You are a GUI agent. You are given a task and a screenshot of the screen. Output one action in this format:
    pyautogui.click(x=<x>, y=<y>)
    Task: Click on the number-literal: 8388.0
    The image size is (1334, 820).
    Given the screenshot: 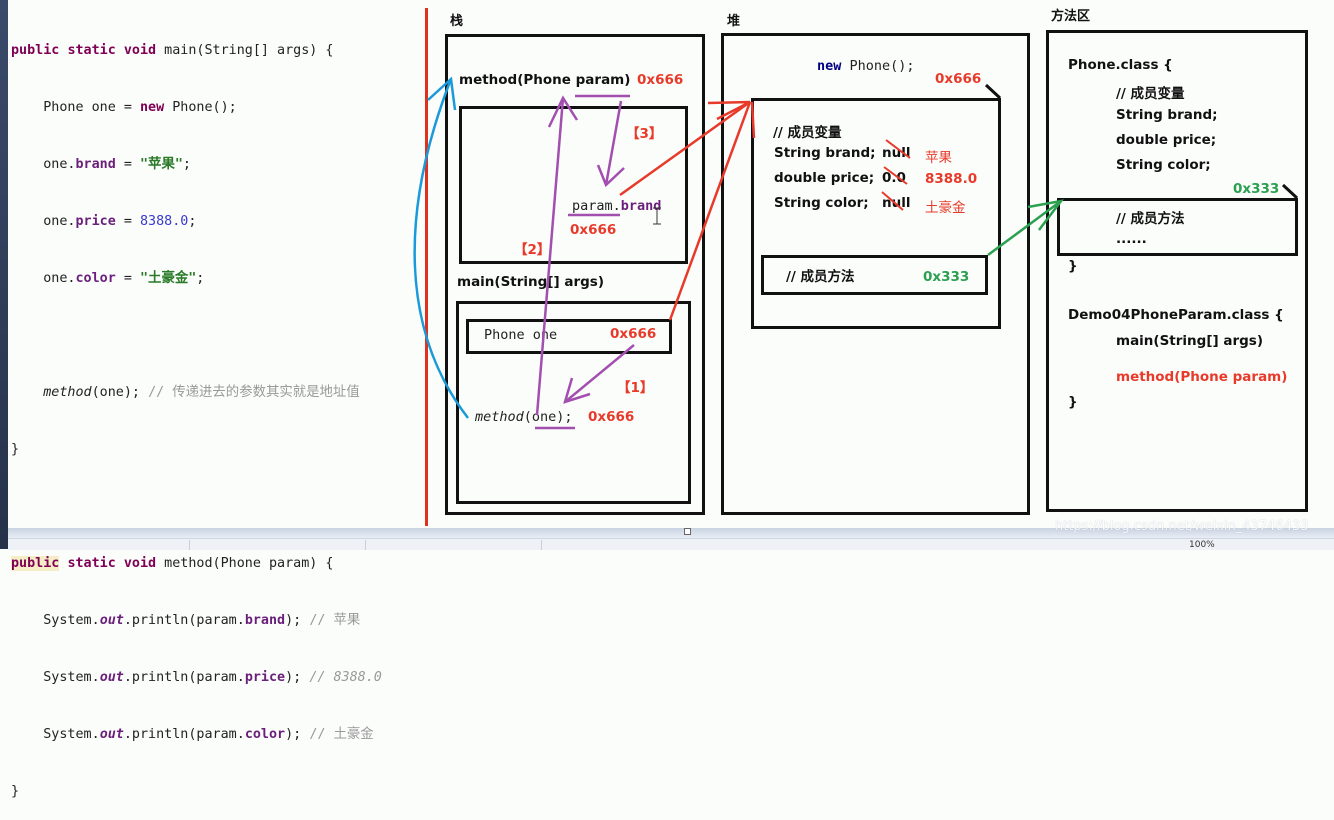 What is the action you would take?
    pyautogui.click(x=164, y=221)
    